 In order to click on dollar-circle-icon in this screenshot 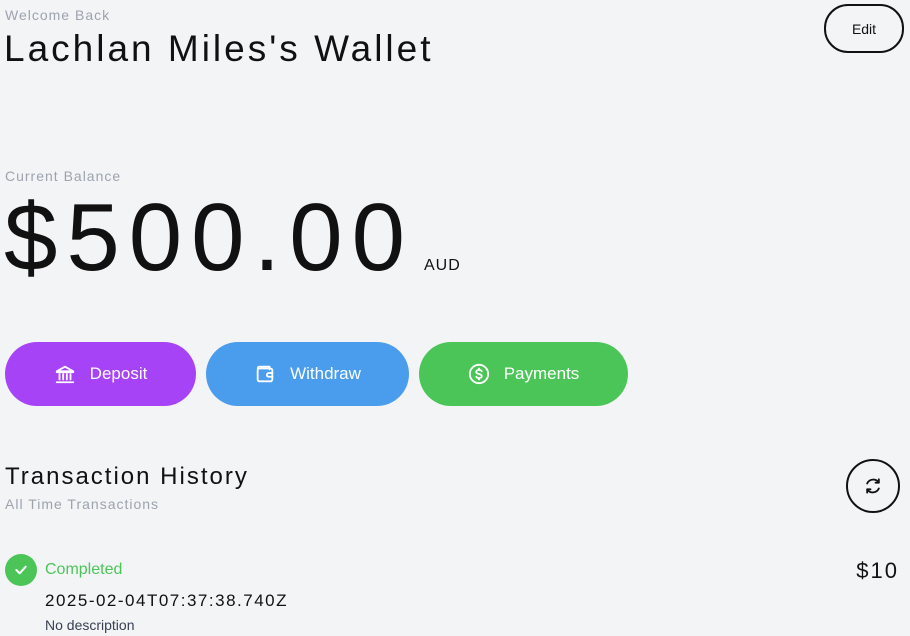, I will do `click(479, 374)`.